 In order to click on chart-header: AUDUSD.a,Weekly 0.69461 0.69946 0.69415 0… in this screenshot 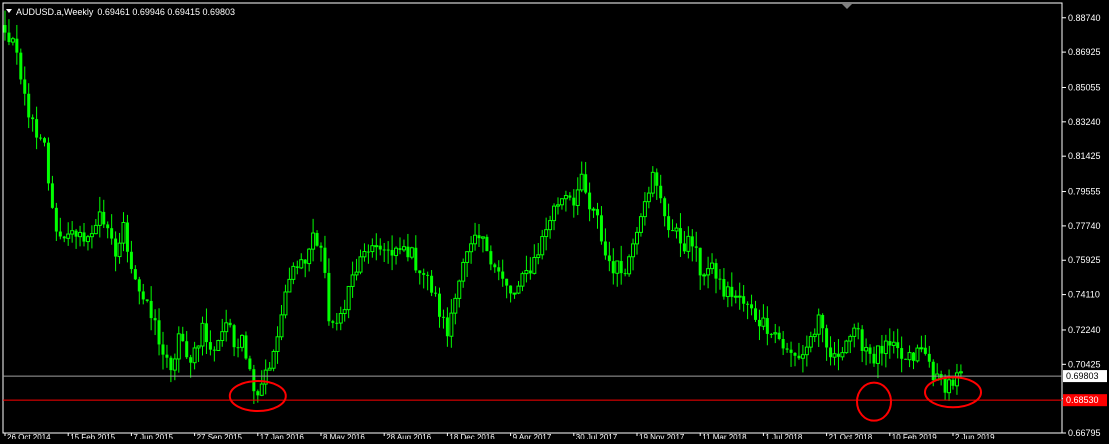, I will do `click(120, 12)`.